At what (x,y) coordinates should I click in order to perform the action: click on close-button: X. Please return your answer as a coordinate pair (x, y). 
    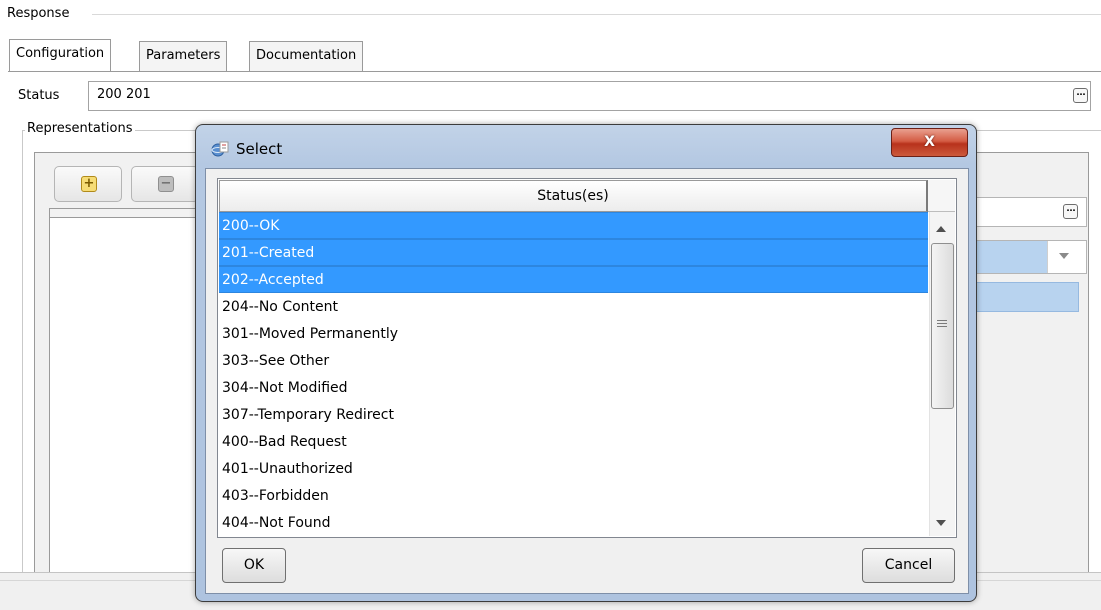
    Looking at the image, I should click on (929, 142).